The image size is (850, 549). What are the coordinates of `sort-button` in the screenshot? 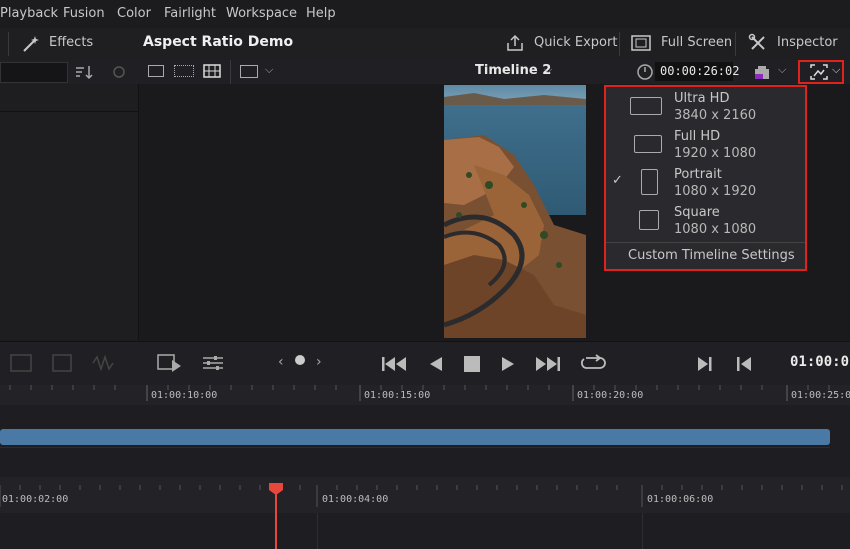 It's located at (84, 72).